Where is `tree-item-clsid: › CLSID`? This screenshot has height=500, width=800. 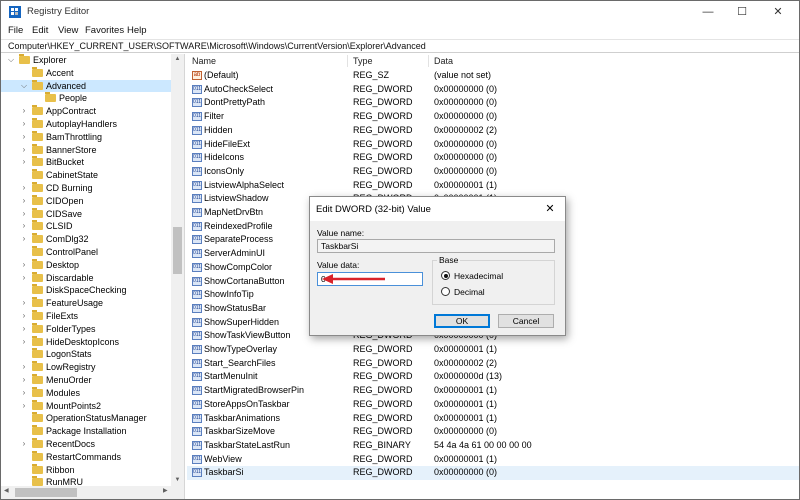
tree-item-clsid: › CLSID is located at coordinates (86, 226).